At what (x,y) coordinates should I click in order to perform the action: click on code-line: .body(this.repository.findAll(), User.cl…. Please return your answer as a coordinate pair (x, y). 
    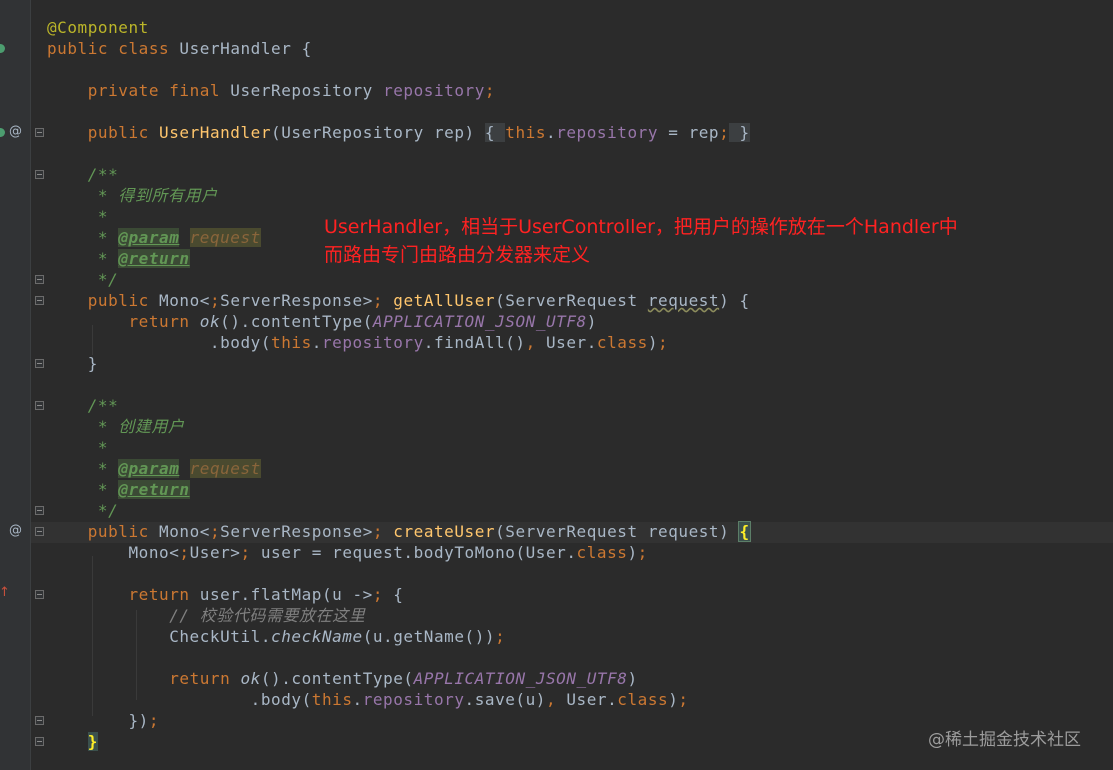
    Looking at the image, I should click on (357, 342).